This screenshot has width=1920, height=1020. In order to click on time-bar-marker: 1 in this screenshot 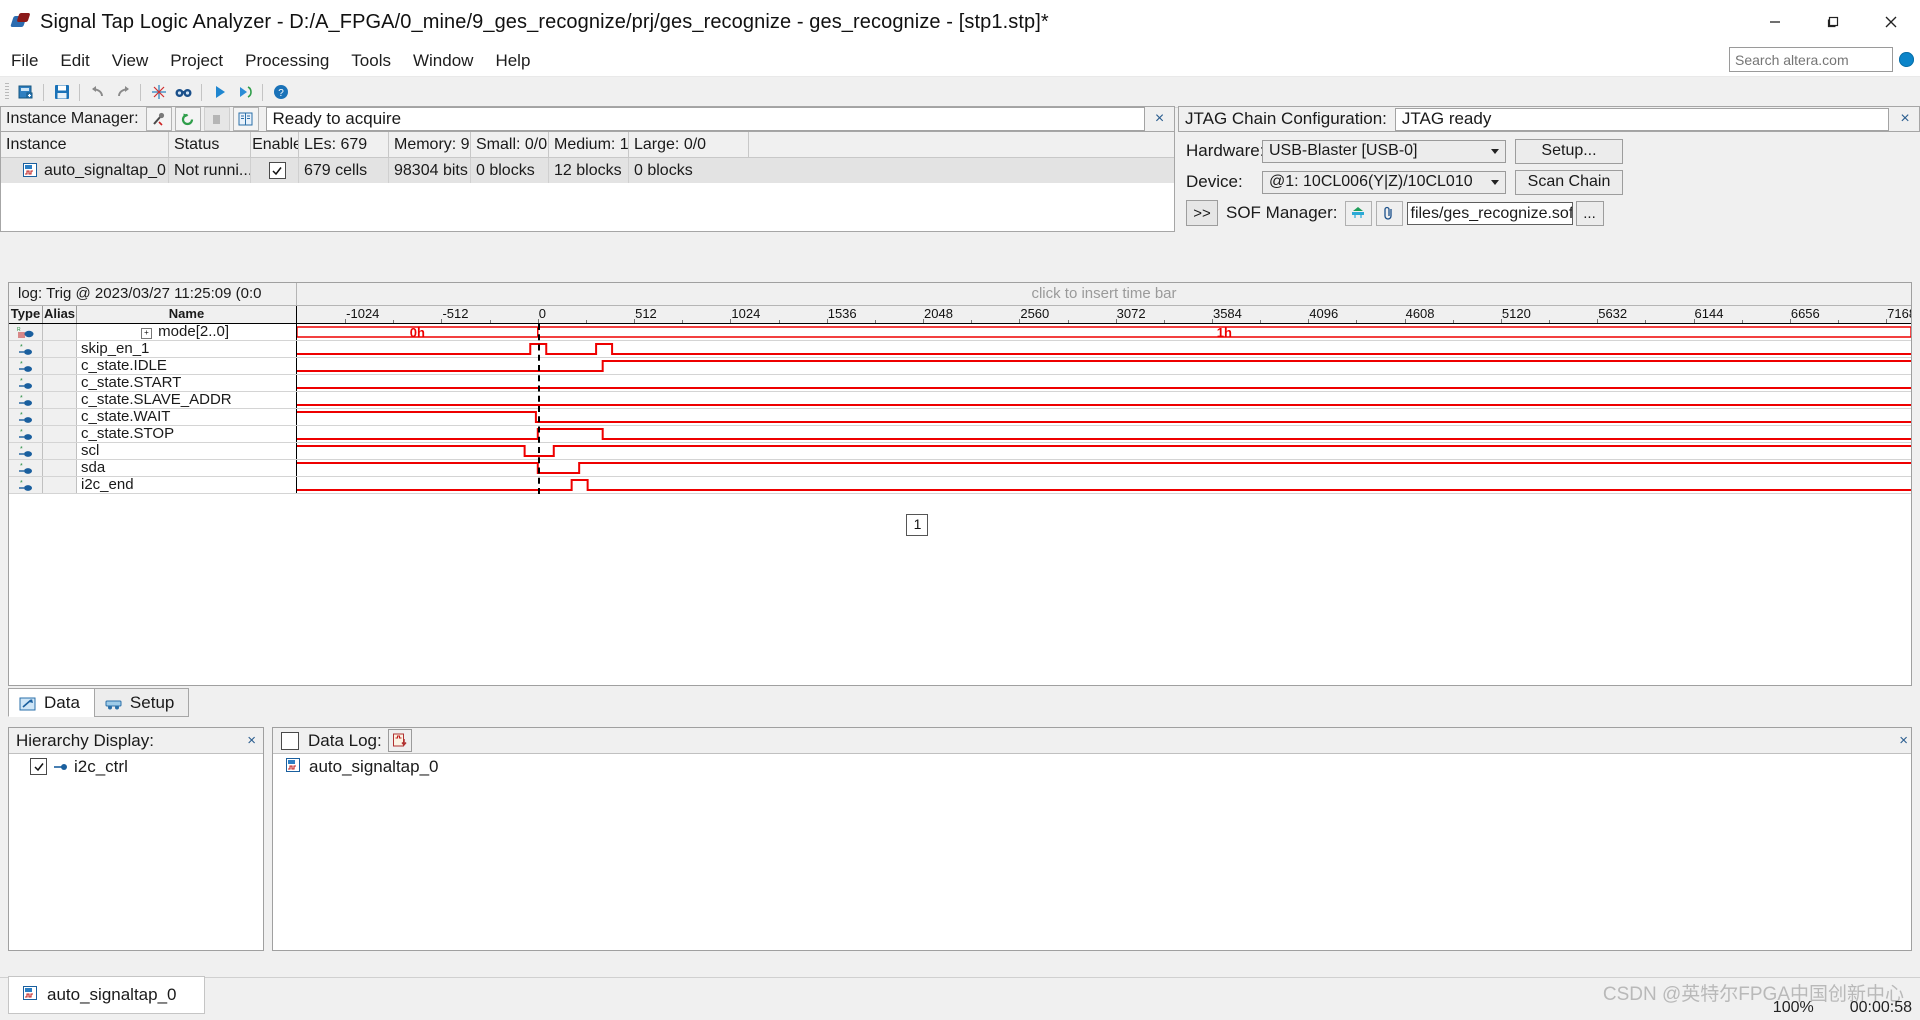, I will do `click(917, 525)`.